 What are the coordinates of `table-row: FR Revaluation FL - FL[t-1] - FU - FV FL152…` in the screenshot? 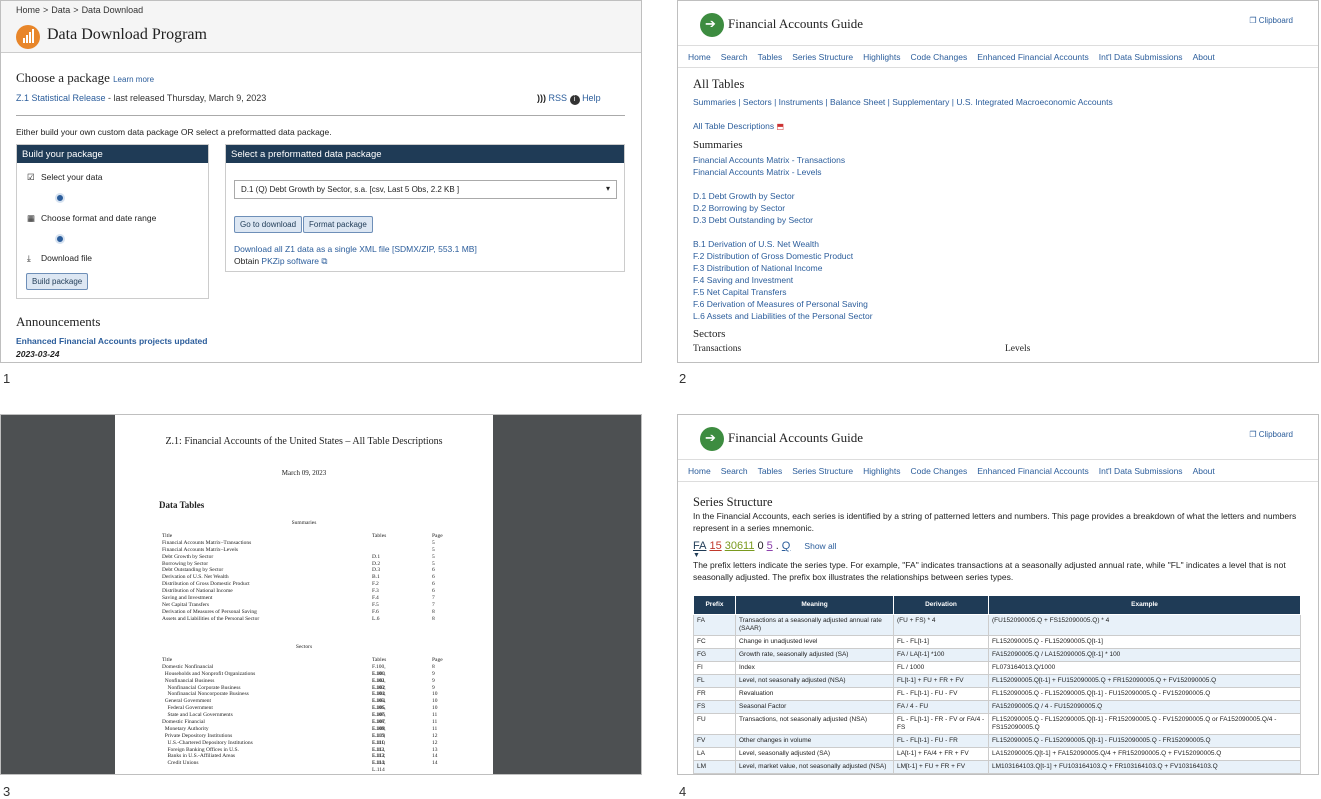 It's located at (997, 694).